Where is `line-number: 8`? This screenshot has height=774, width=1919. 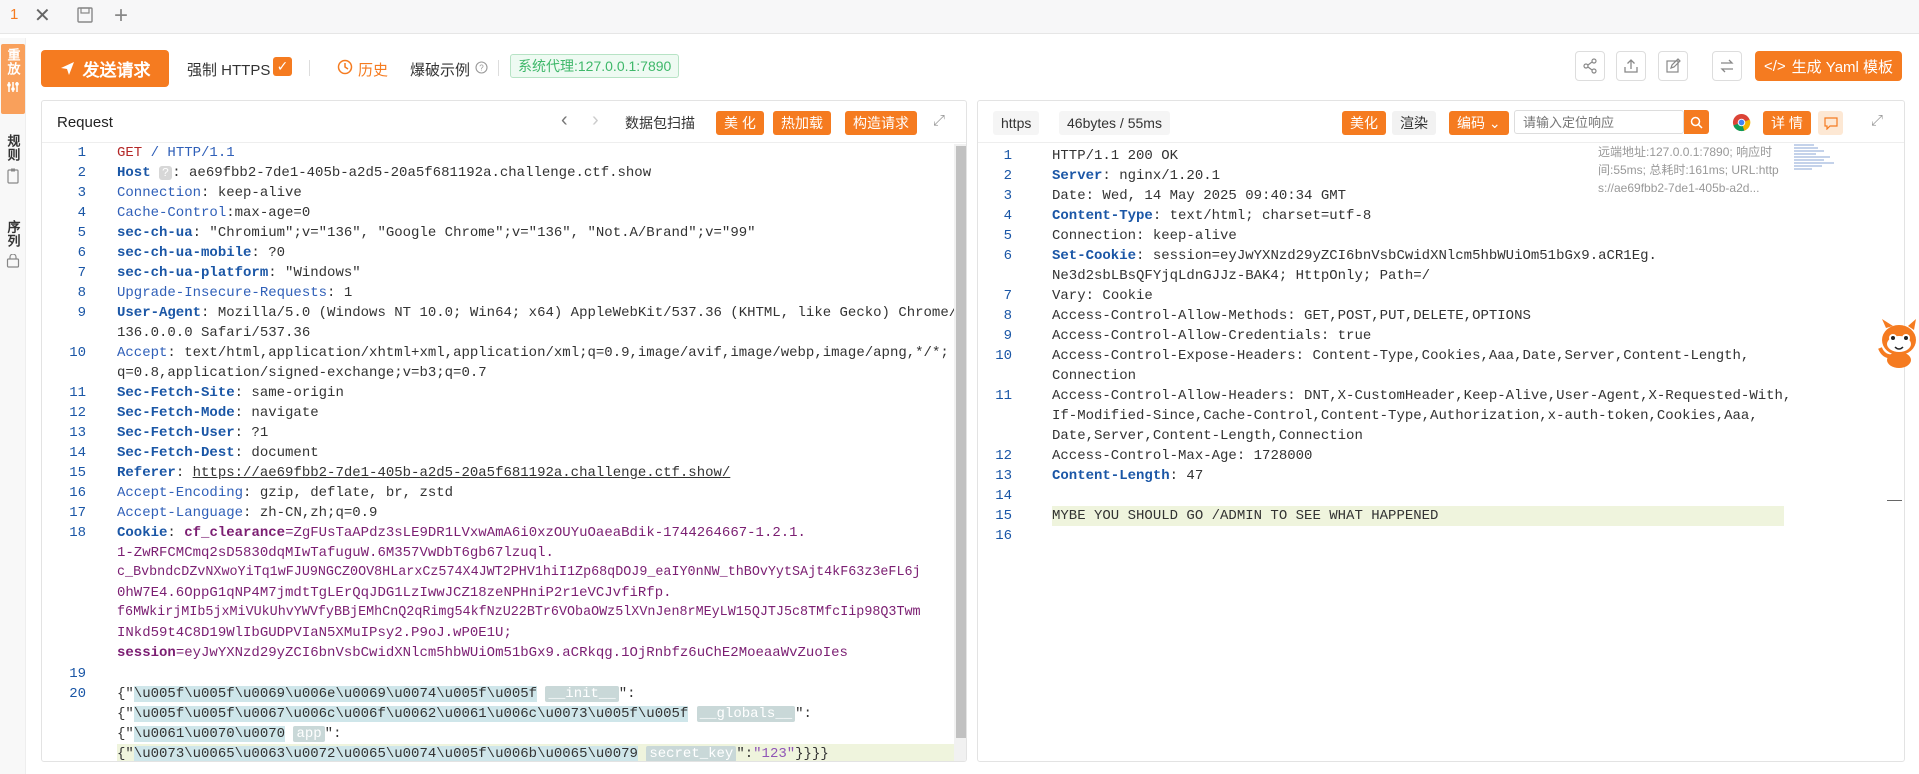 line-number: 8 is located at coordinates (81, 293).